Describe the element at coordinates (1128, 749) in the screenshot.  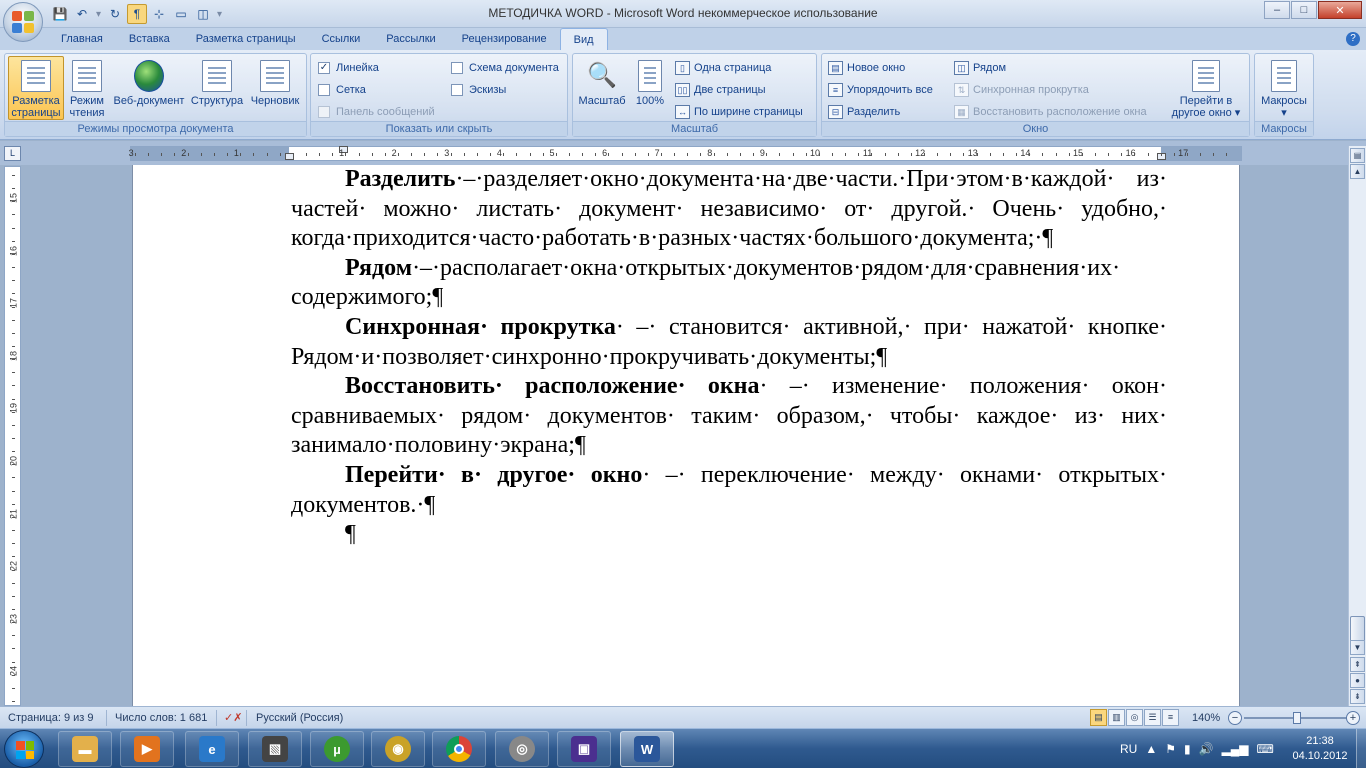
I see `language-indicator: RU` at that location.